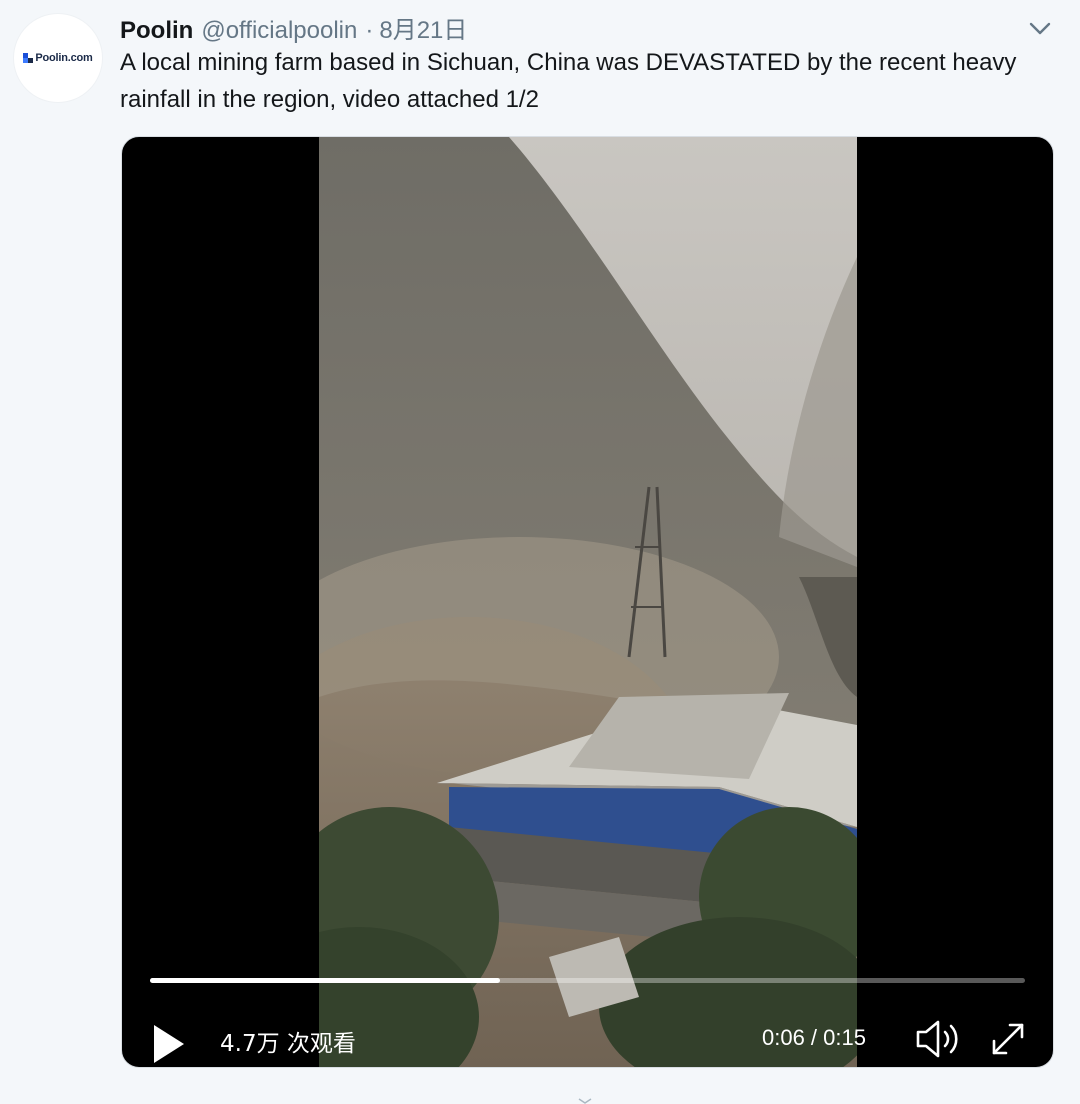  I want to click on progress-fill, so click(325, 980).